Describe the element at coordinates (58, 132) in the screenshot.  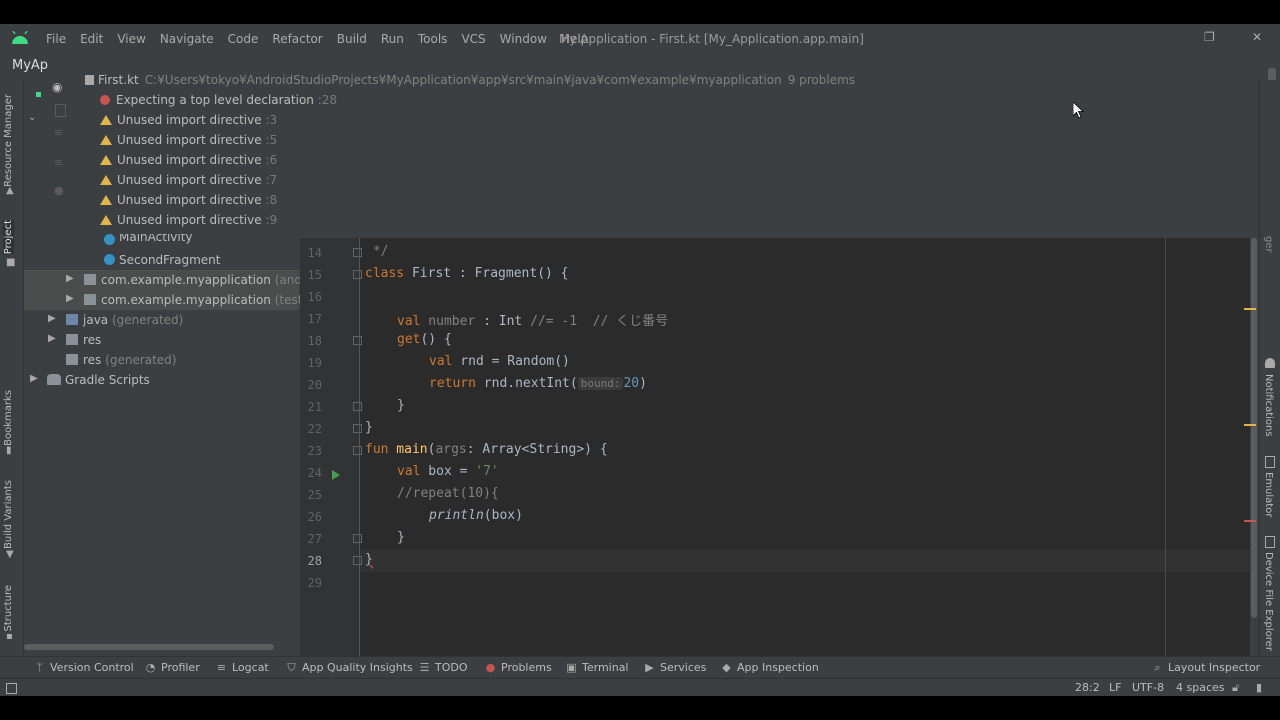
I see `list-icon: ≡` at that location.